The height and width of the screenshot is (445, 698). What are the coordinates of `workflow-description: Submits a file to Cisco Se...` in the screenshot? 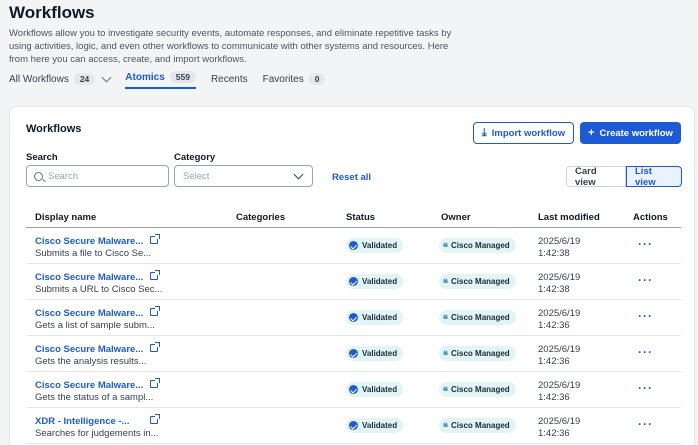 It's located at (93, 253).